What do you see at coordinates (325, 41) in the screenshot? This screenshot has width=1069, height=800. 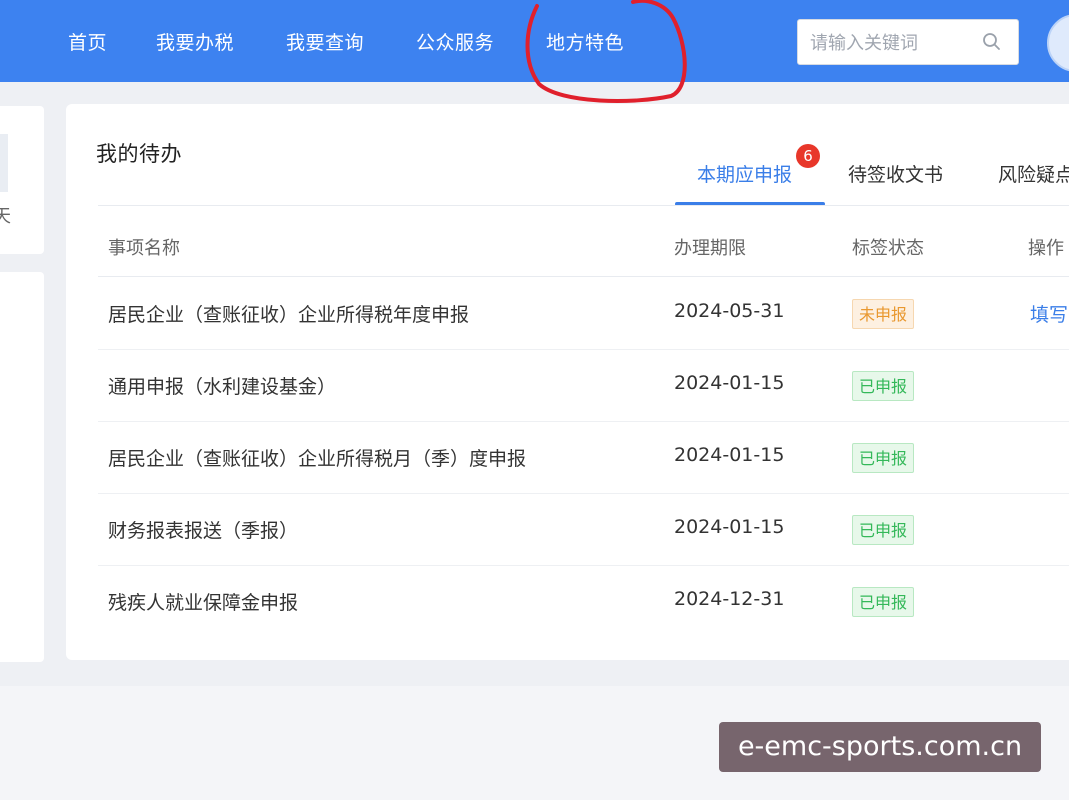 I see `nav-item-query: 我要查询` at bounding box center [325, 41].